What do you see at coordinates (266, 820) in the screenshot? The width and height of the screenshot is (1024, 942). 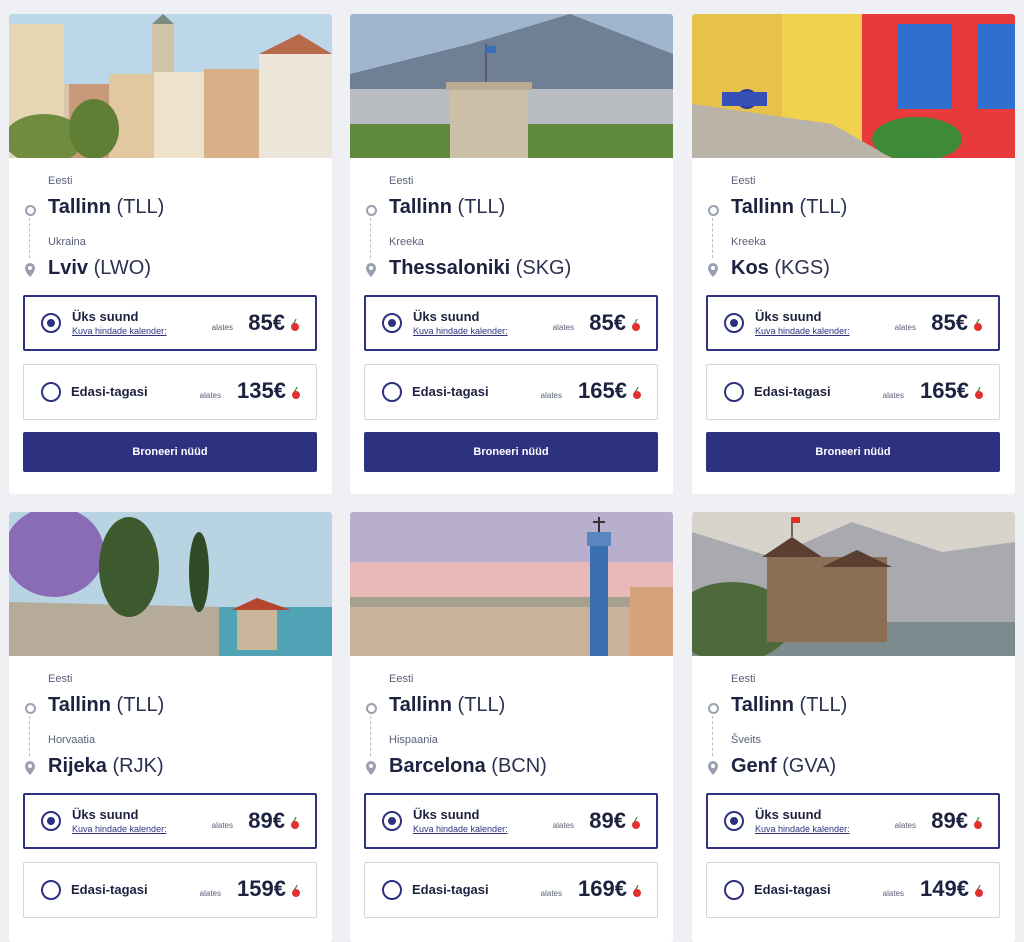 I see `one-way-price: 89€` at bounding box center [266, 820].